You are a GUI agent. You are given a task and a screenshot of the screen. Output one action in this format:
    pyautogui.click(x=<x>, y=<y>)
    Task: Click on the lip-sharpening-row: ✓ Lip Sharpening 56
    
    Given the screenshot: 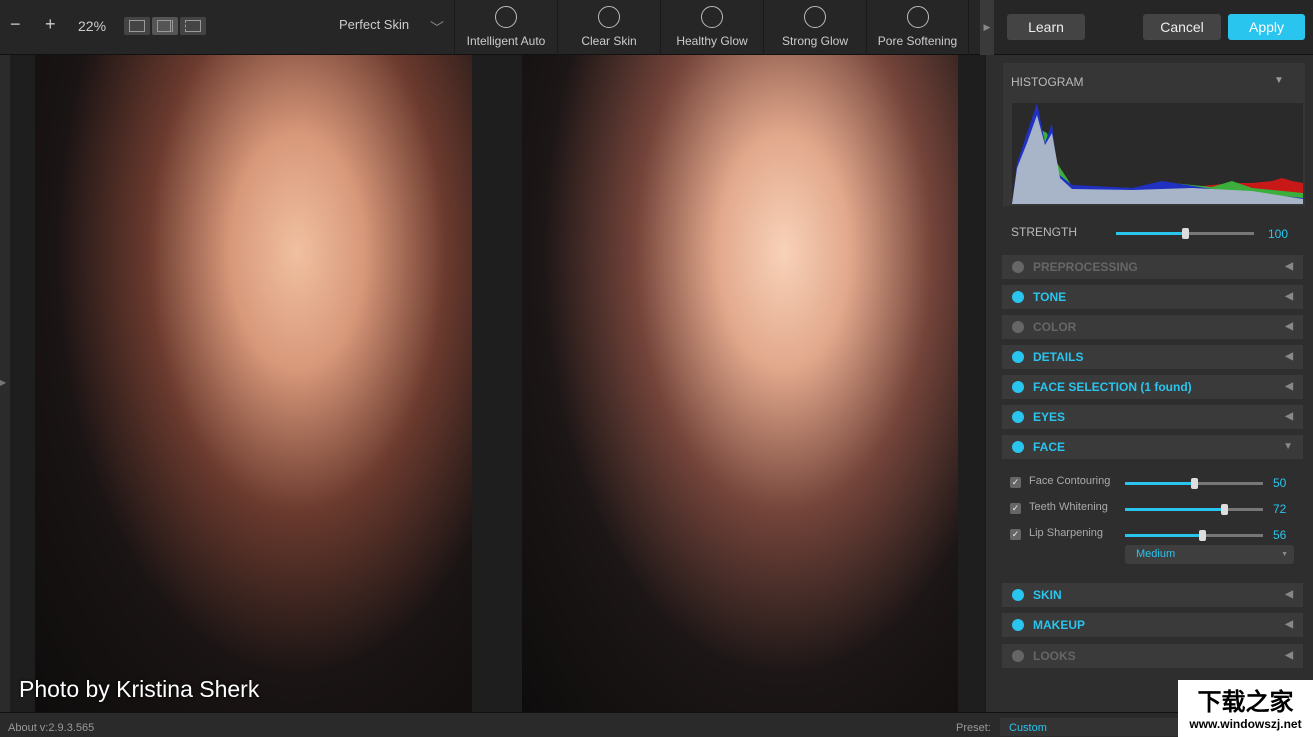 What is the action you would take?
    pyautogui.click(x=1148, y=534)
    